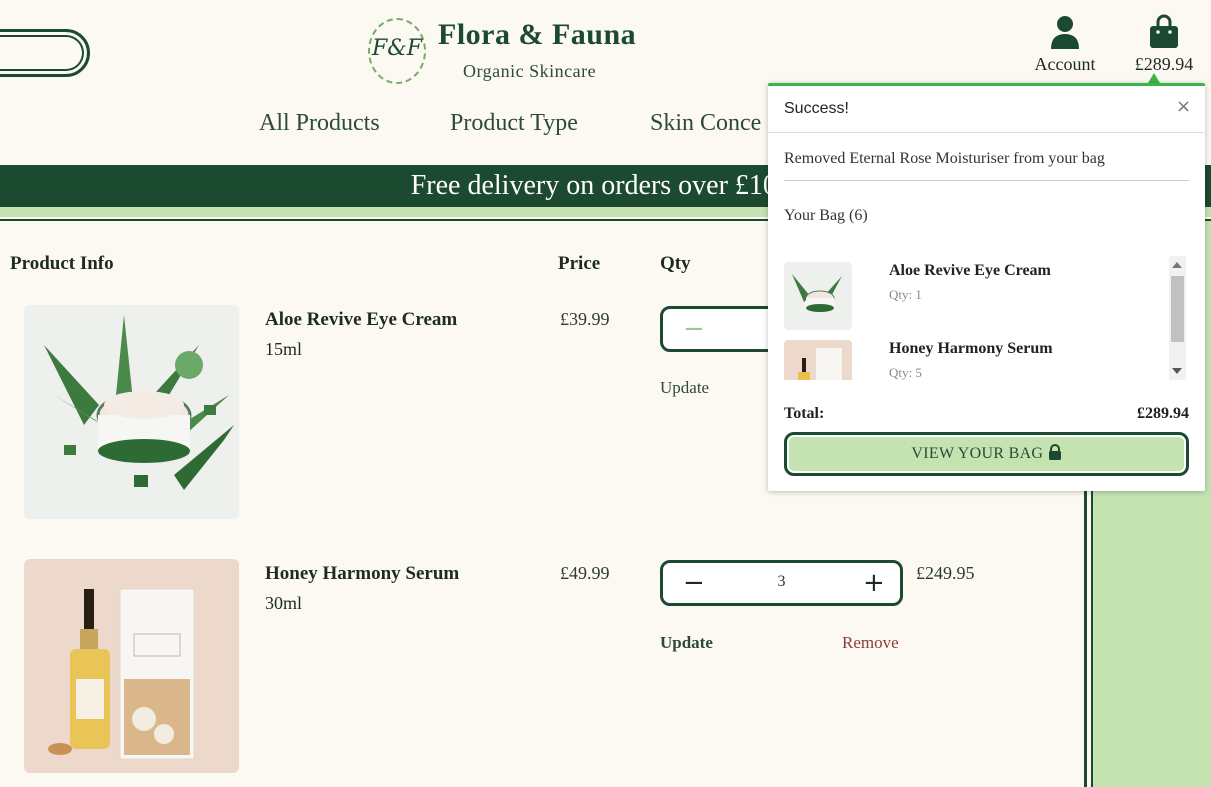 The image size is (1211, 787). I want to click on bag-item-name: Aloe Revive Eye Cream, so click(970, 270).